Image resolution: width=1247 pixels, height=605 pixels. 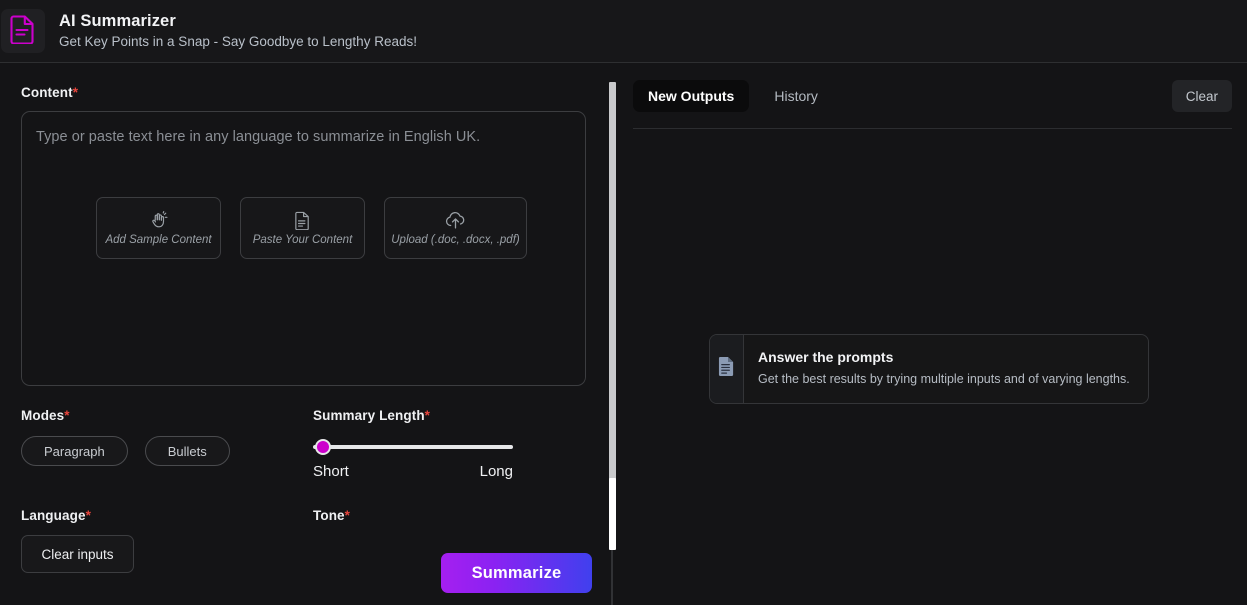 I want to click on summary-length-slider, so click(x=413, y=447).